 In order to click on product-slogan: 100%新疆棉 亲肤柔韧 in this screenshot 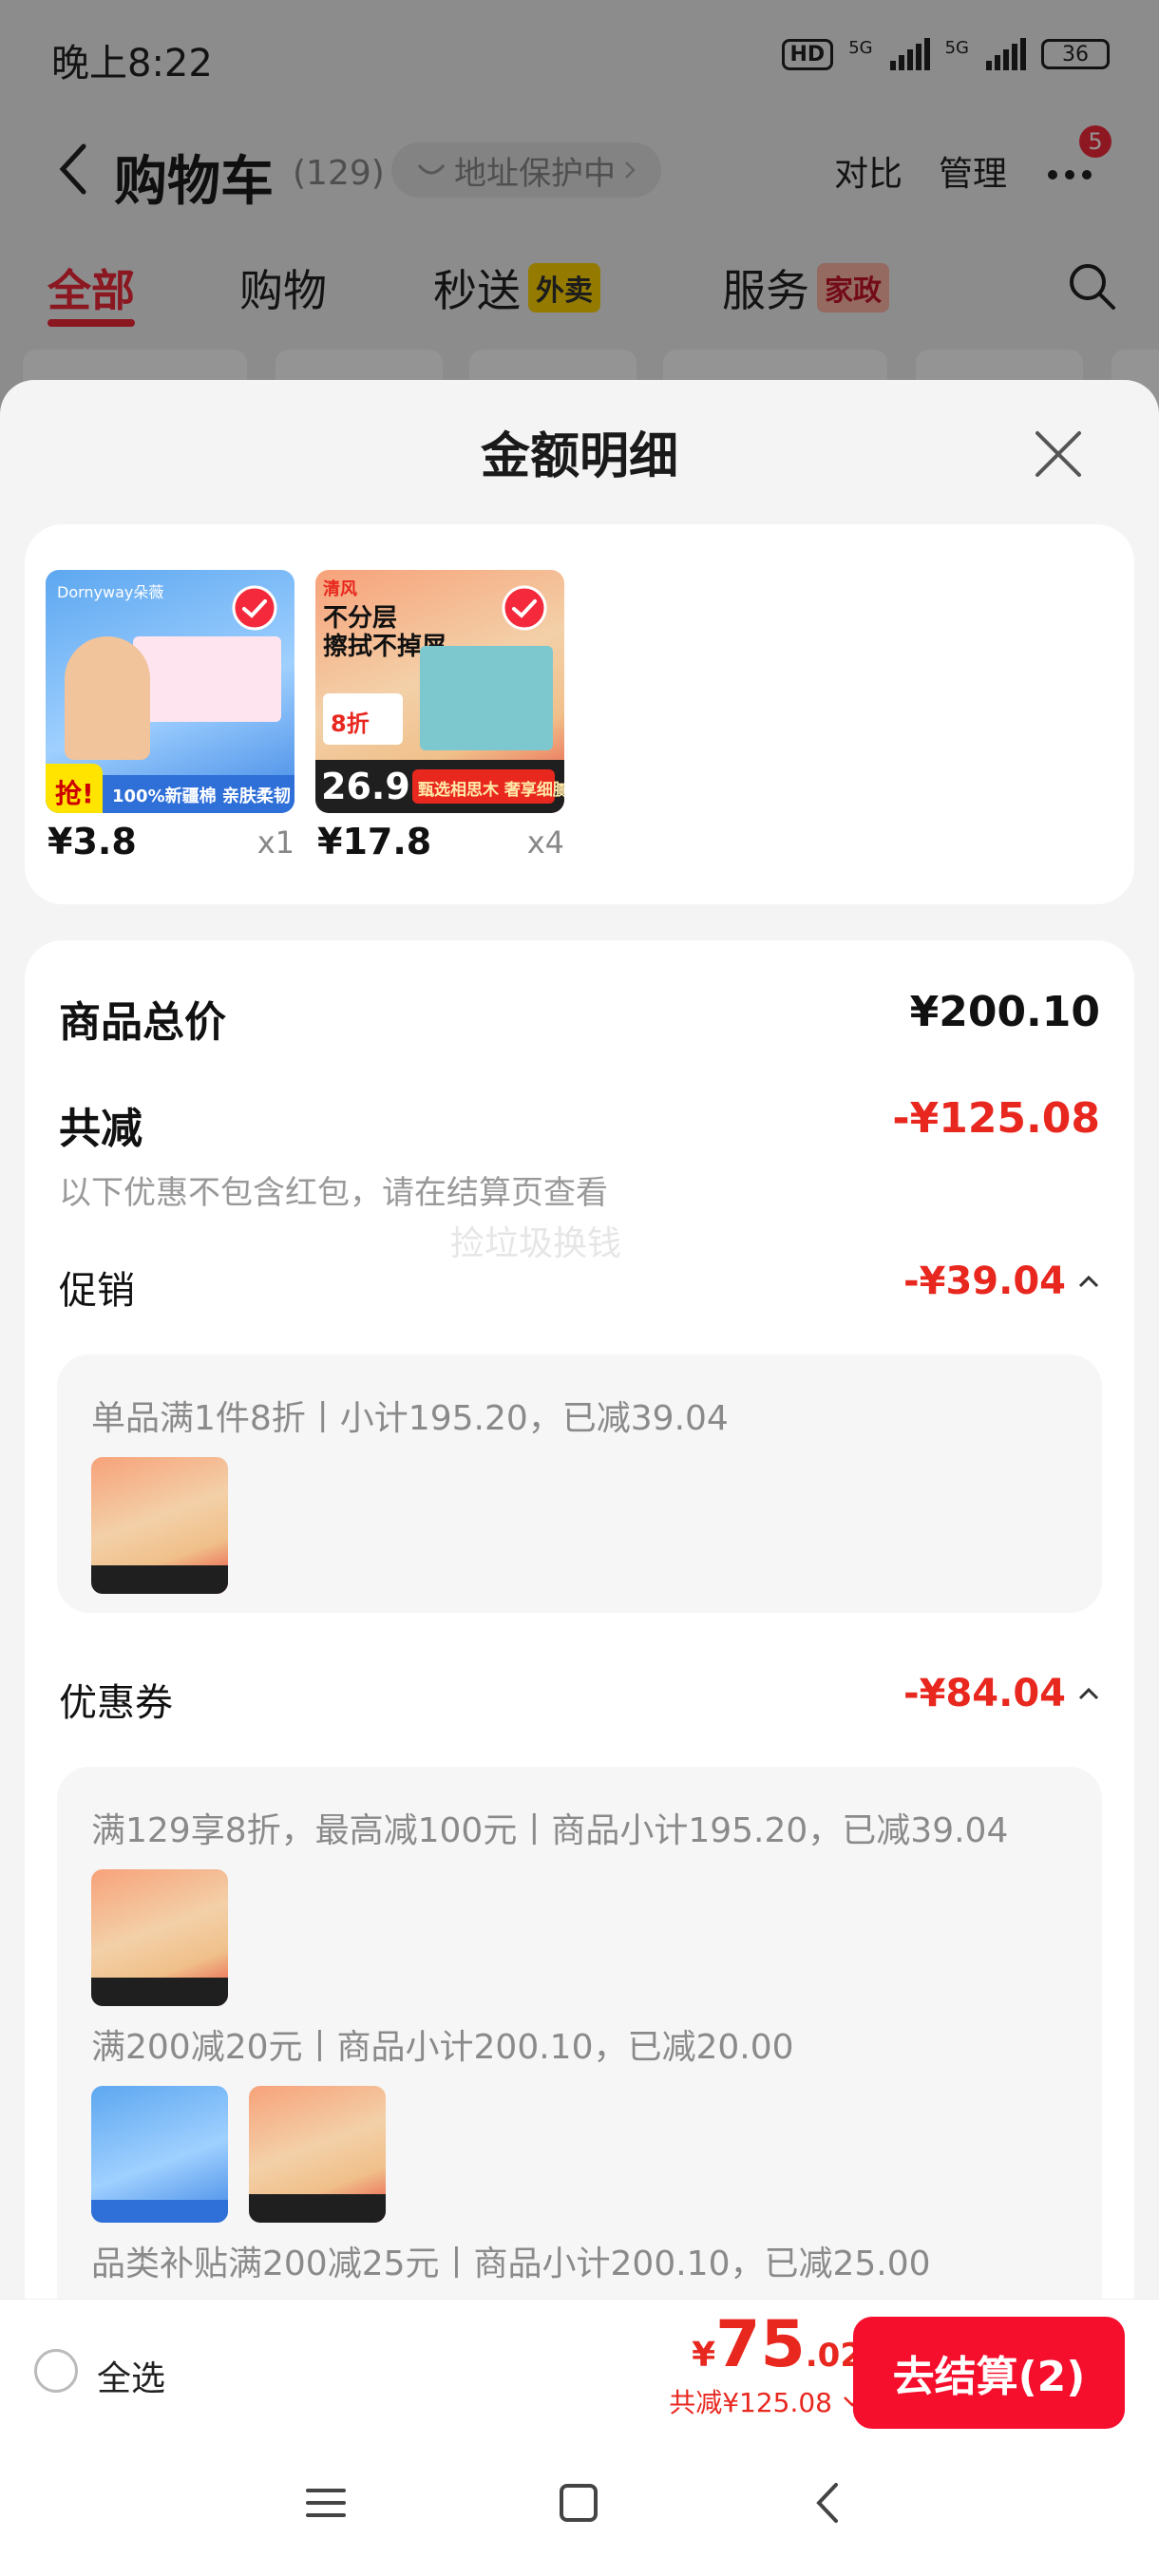, I will do `click(201, 796)`.